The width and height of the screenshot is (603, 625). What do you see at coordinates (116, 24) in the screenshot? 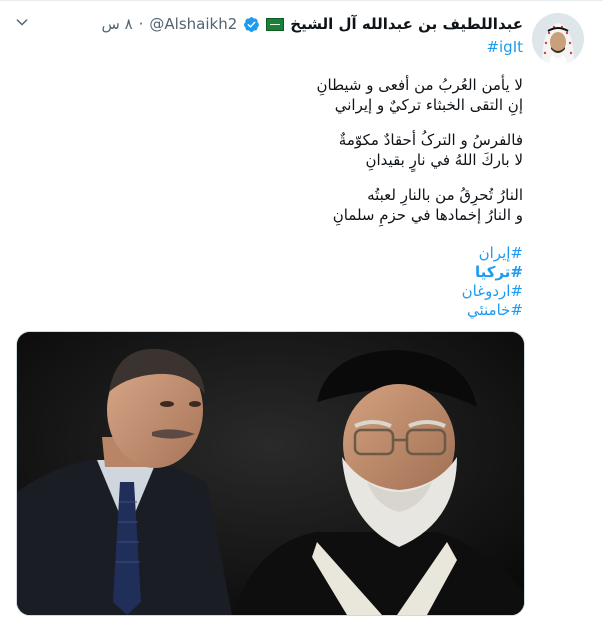
I see `timestamp: ٨ س` at bounding box center [116, 24].